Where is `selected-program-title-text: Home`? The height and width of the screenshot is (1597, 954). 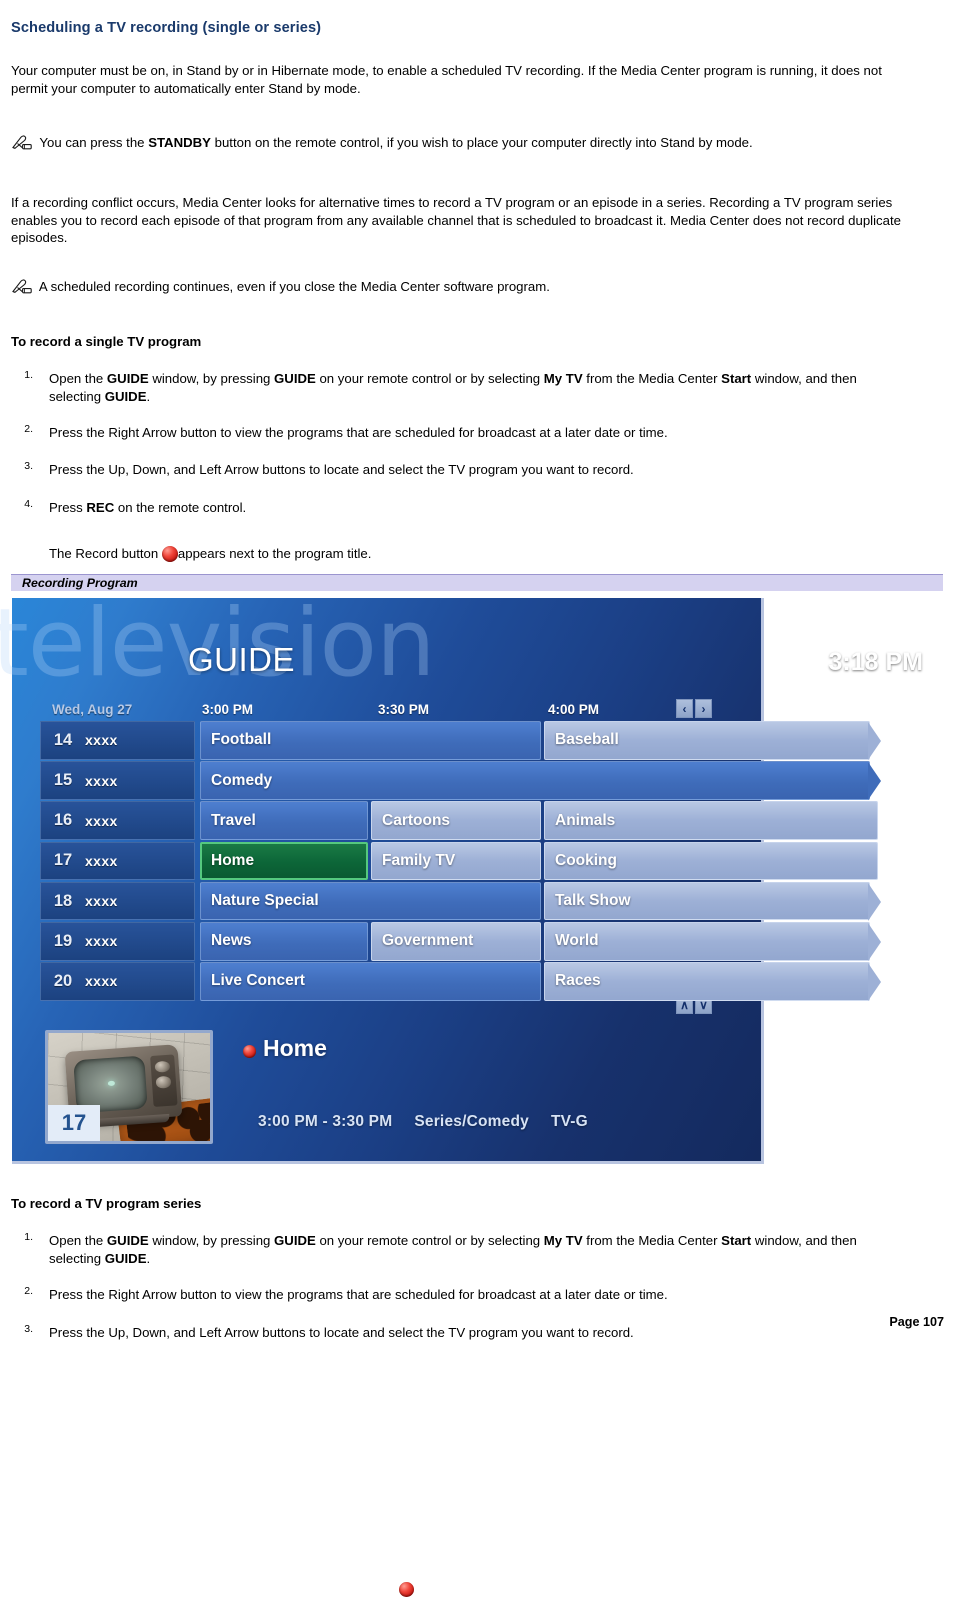 selected-program-title-text: Home is located at coordinates (295, 1048).